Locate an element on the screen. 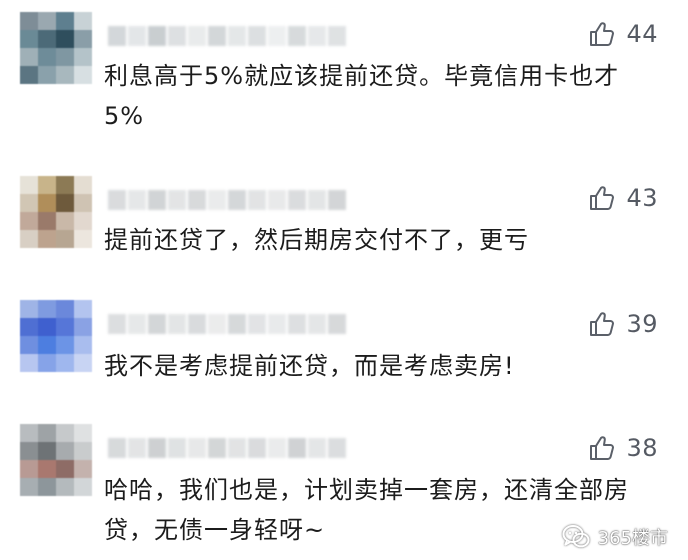  comment-text: 利息高于5%就应该提前还贷。毕竟信用卡也才5% is located at coordinates (362, 96).